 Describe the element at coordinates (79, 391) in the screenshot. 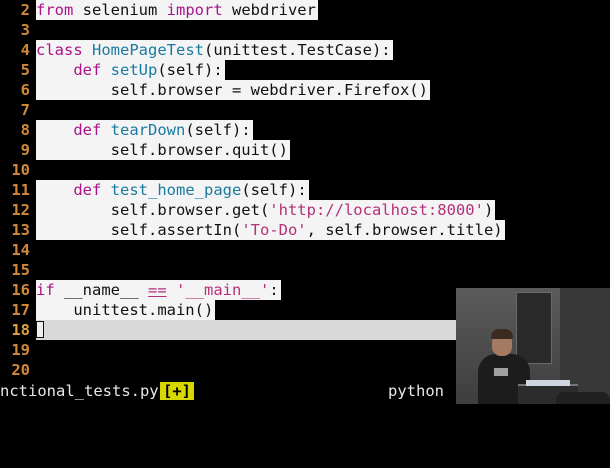

I see `file-name: nctional_tests.py` at that location.